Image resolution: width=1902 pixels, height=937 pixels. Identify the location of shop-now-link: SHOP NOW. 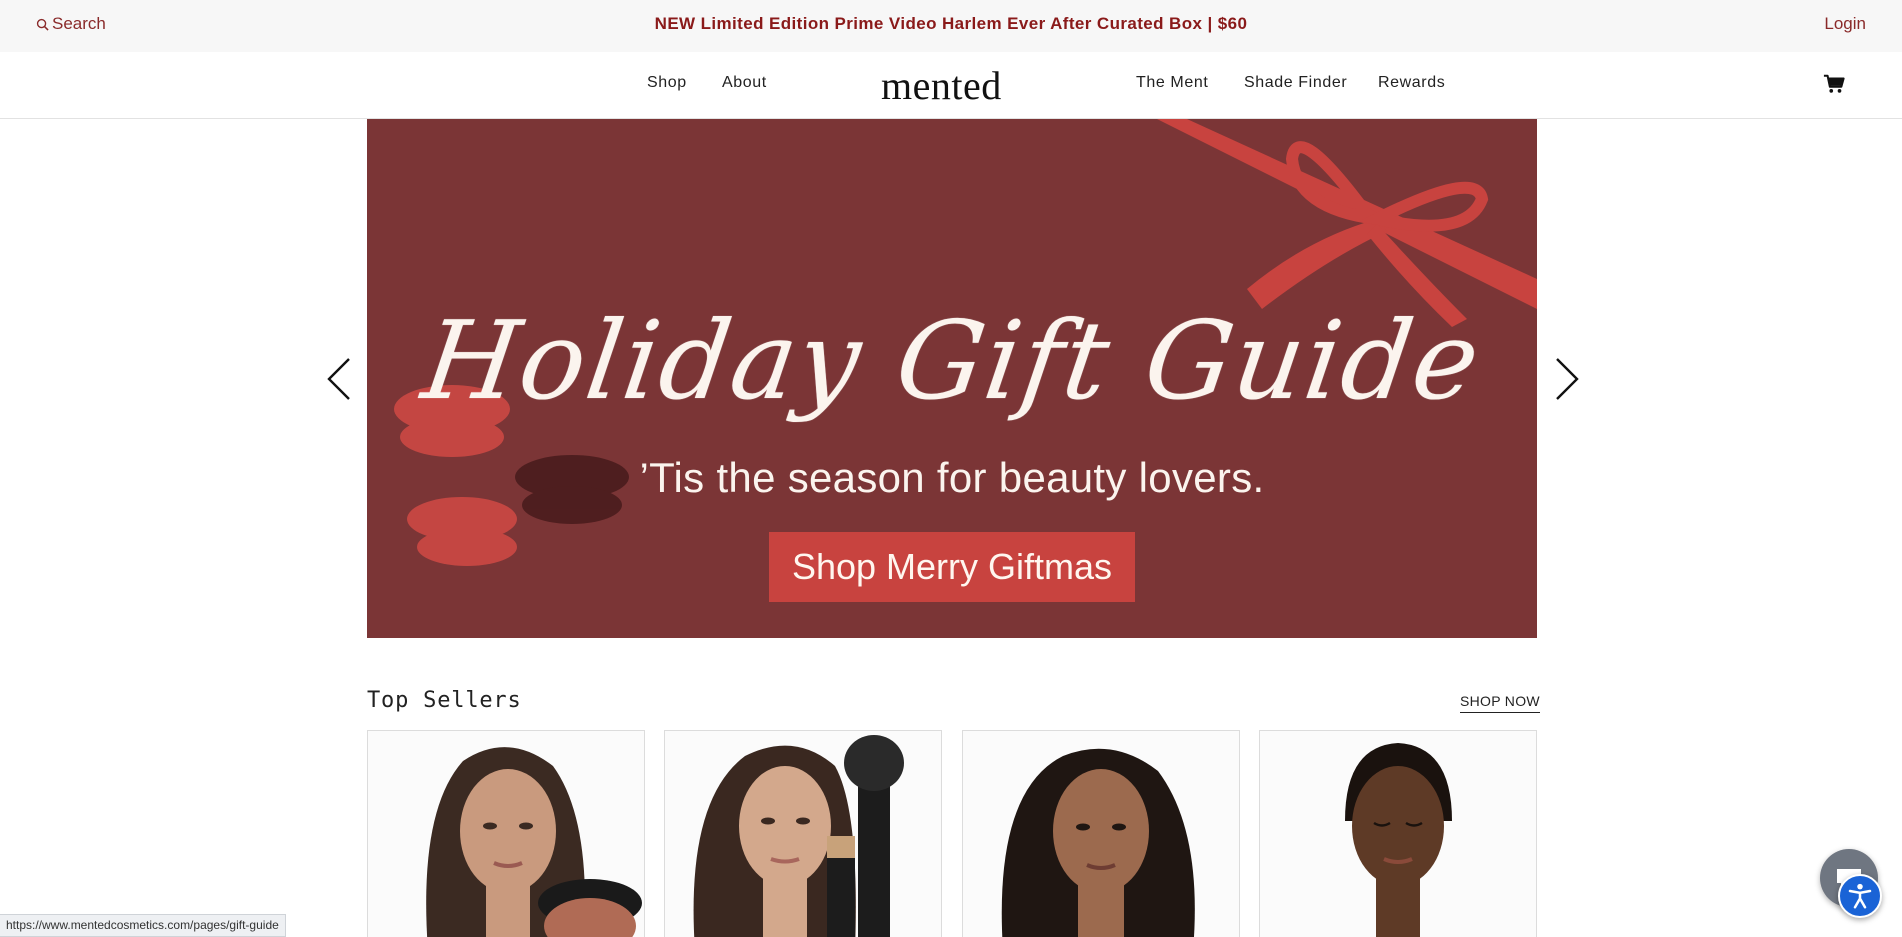
(1500, 703).